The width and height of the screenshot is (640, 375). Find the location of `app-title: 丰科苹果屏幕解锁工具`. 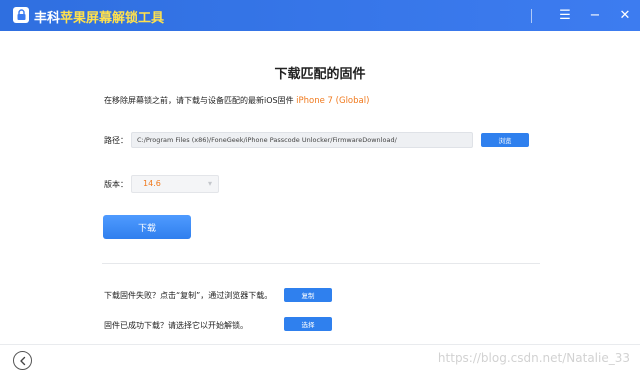

app-title: 丰科苹果屏幕解锁工具 is located at coordinates (99, 16).